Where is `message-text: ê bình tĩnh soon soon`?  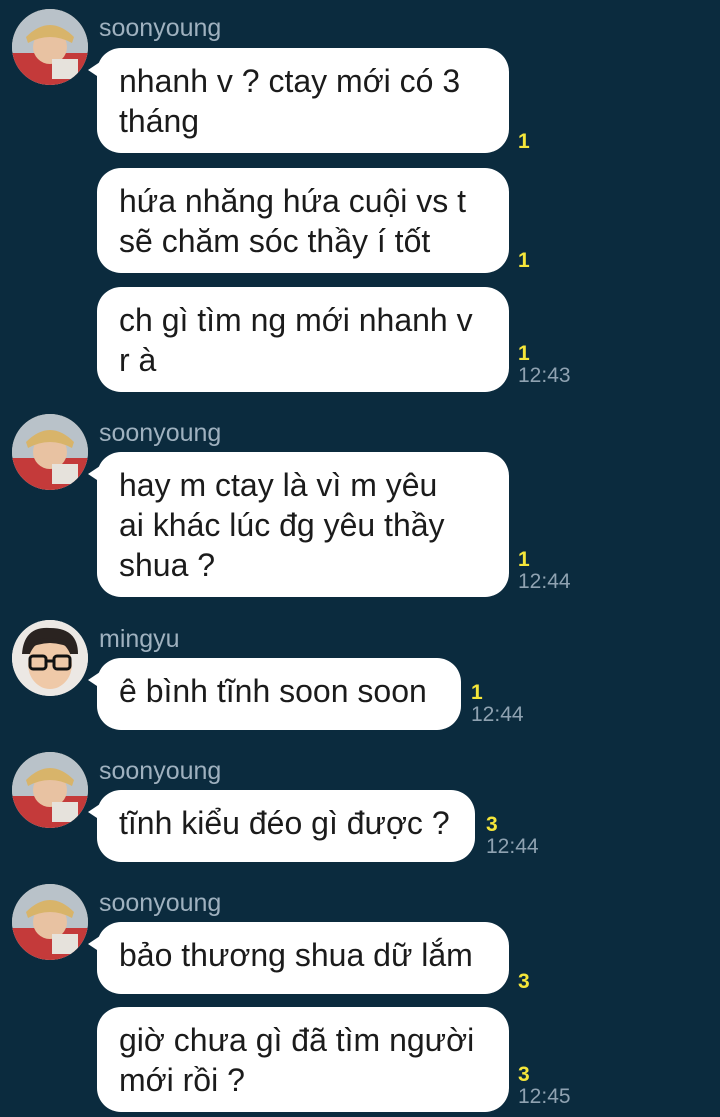
message-text: ê bình tĩnh soon soon is located at coordinates (273, 691).